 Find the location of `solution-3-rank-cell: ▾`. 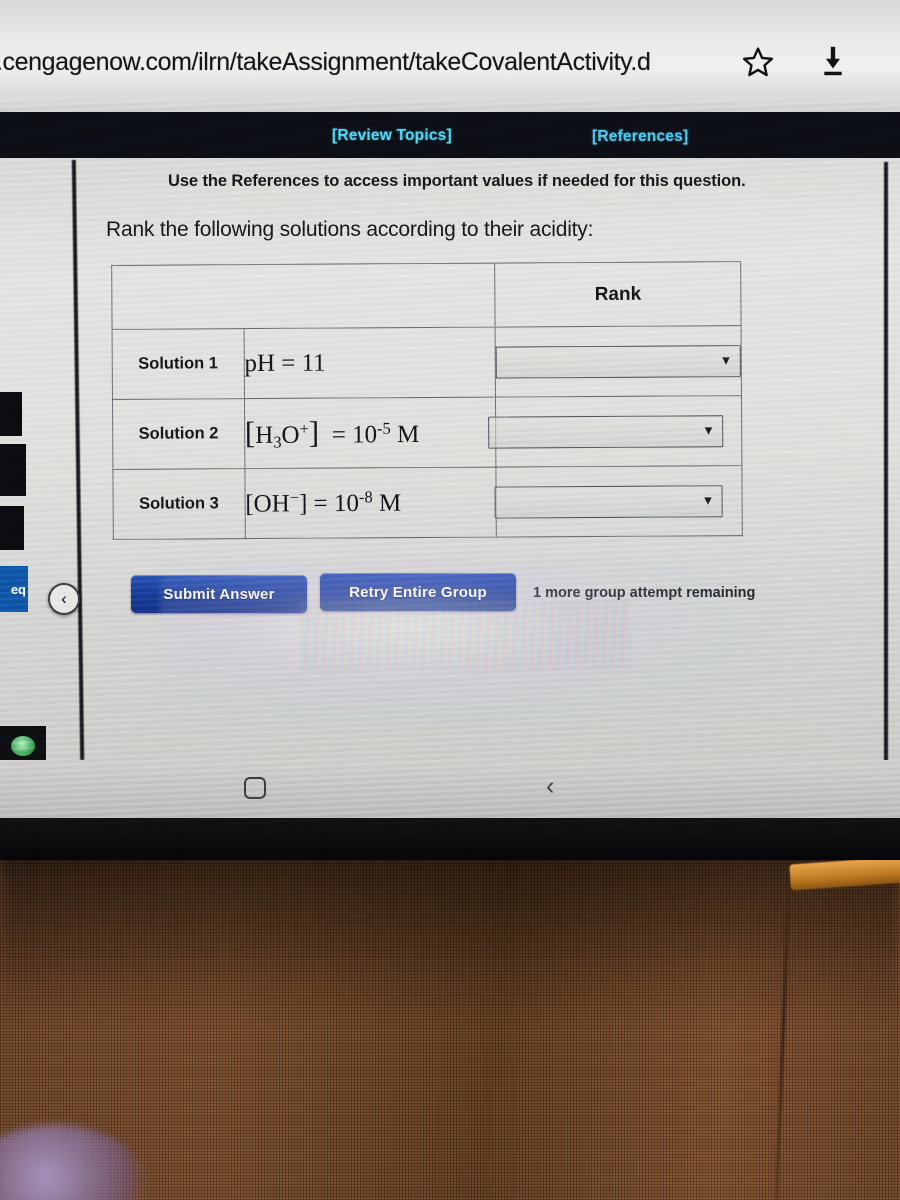

solution-3-rank-cell: ▾ is located at coordinates (618, 501).